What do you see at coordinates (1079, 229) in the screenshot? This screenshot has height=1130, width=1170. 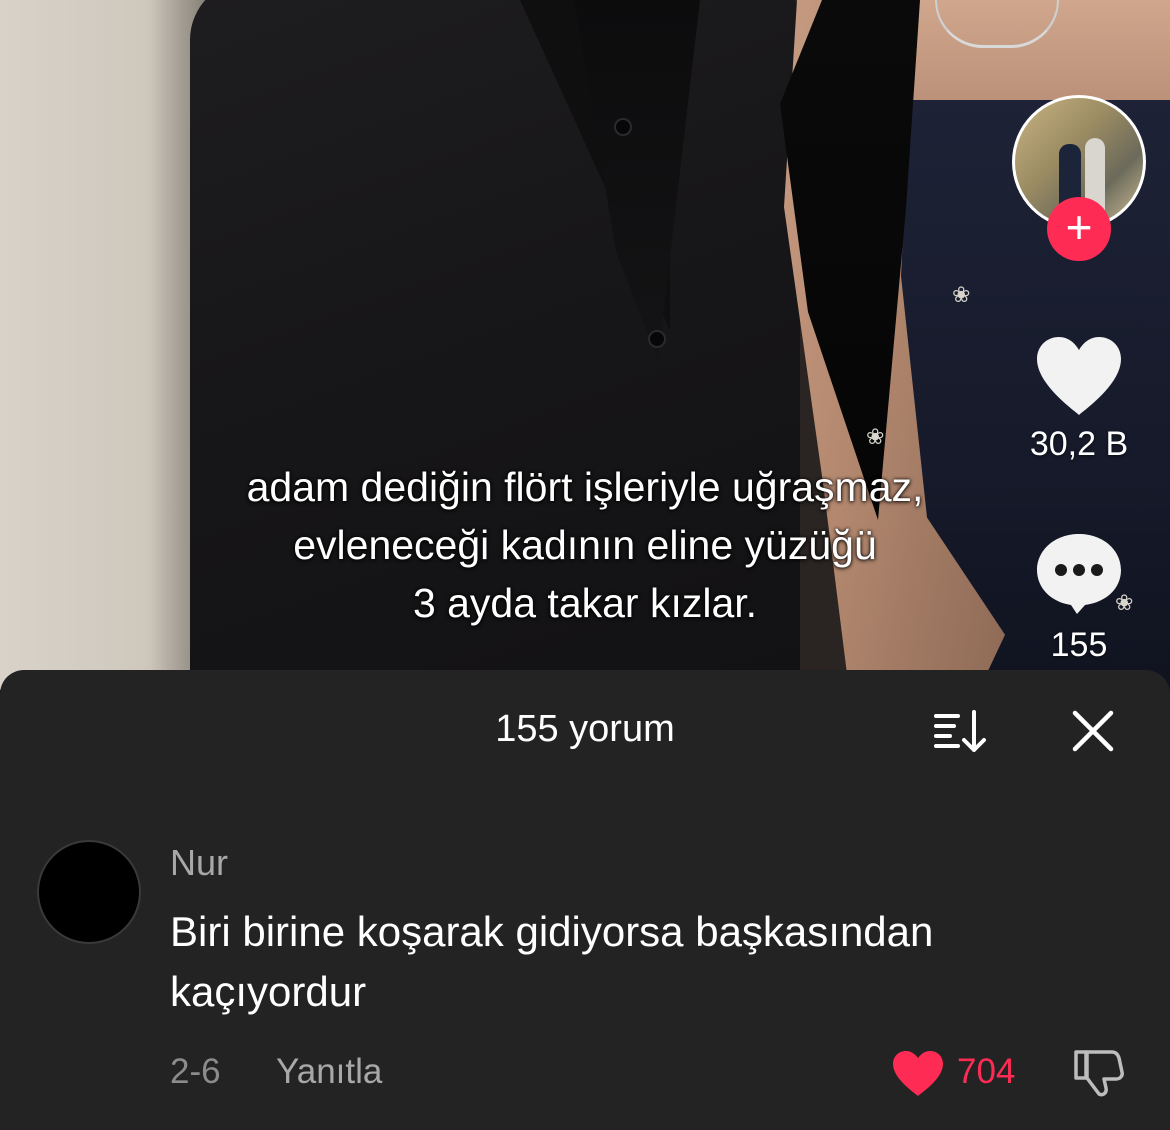 I see `follow-button: +` at bounding box center [1079, 229].